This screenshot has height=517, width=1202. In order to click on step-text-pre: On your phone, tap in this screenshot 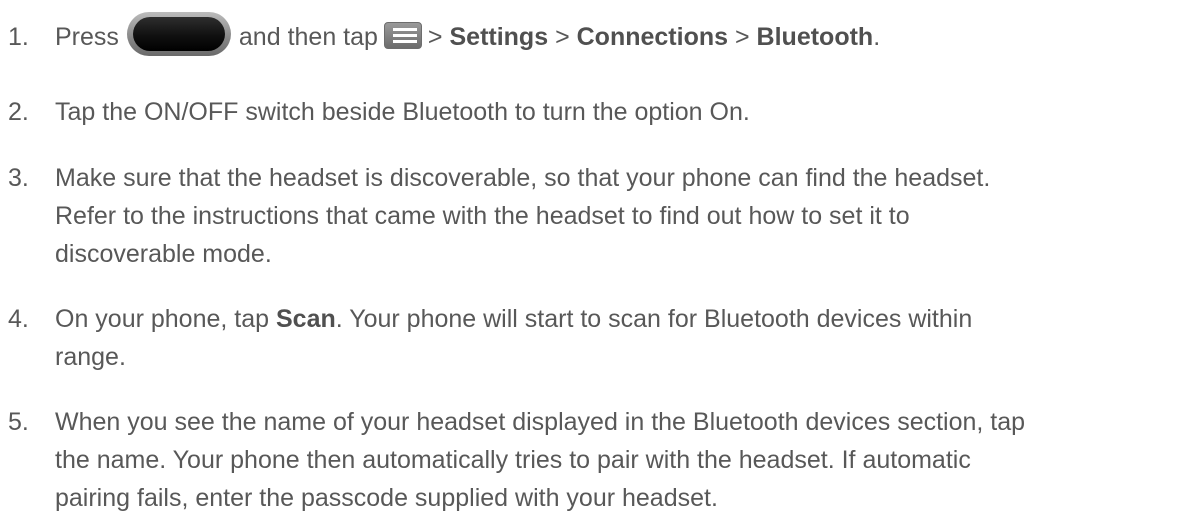, I will do `click(162, 319)`.